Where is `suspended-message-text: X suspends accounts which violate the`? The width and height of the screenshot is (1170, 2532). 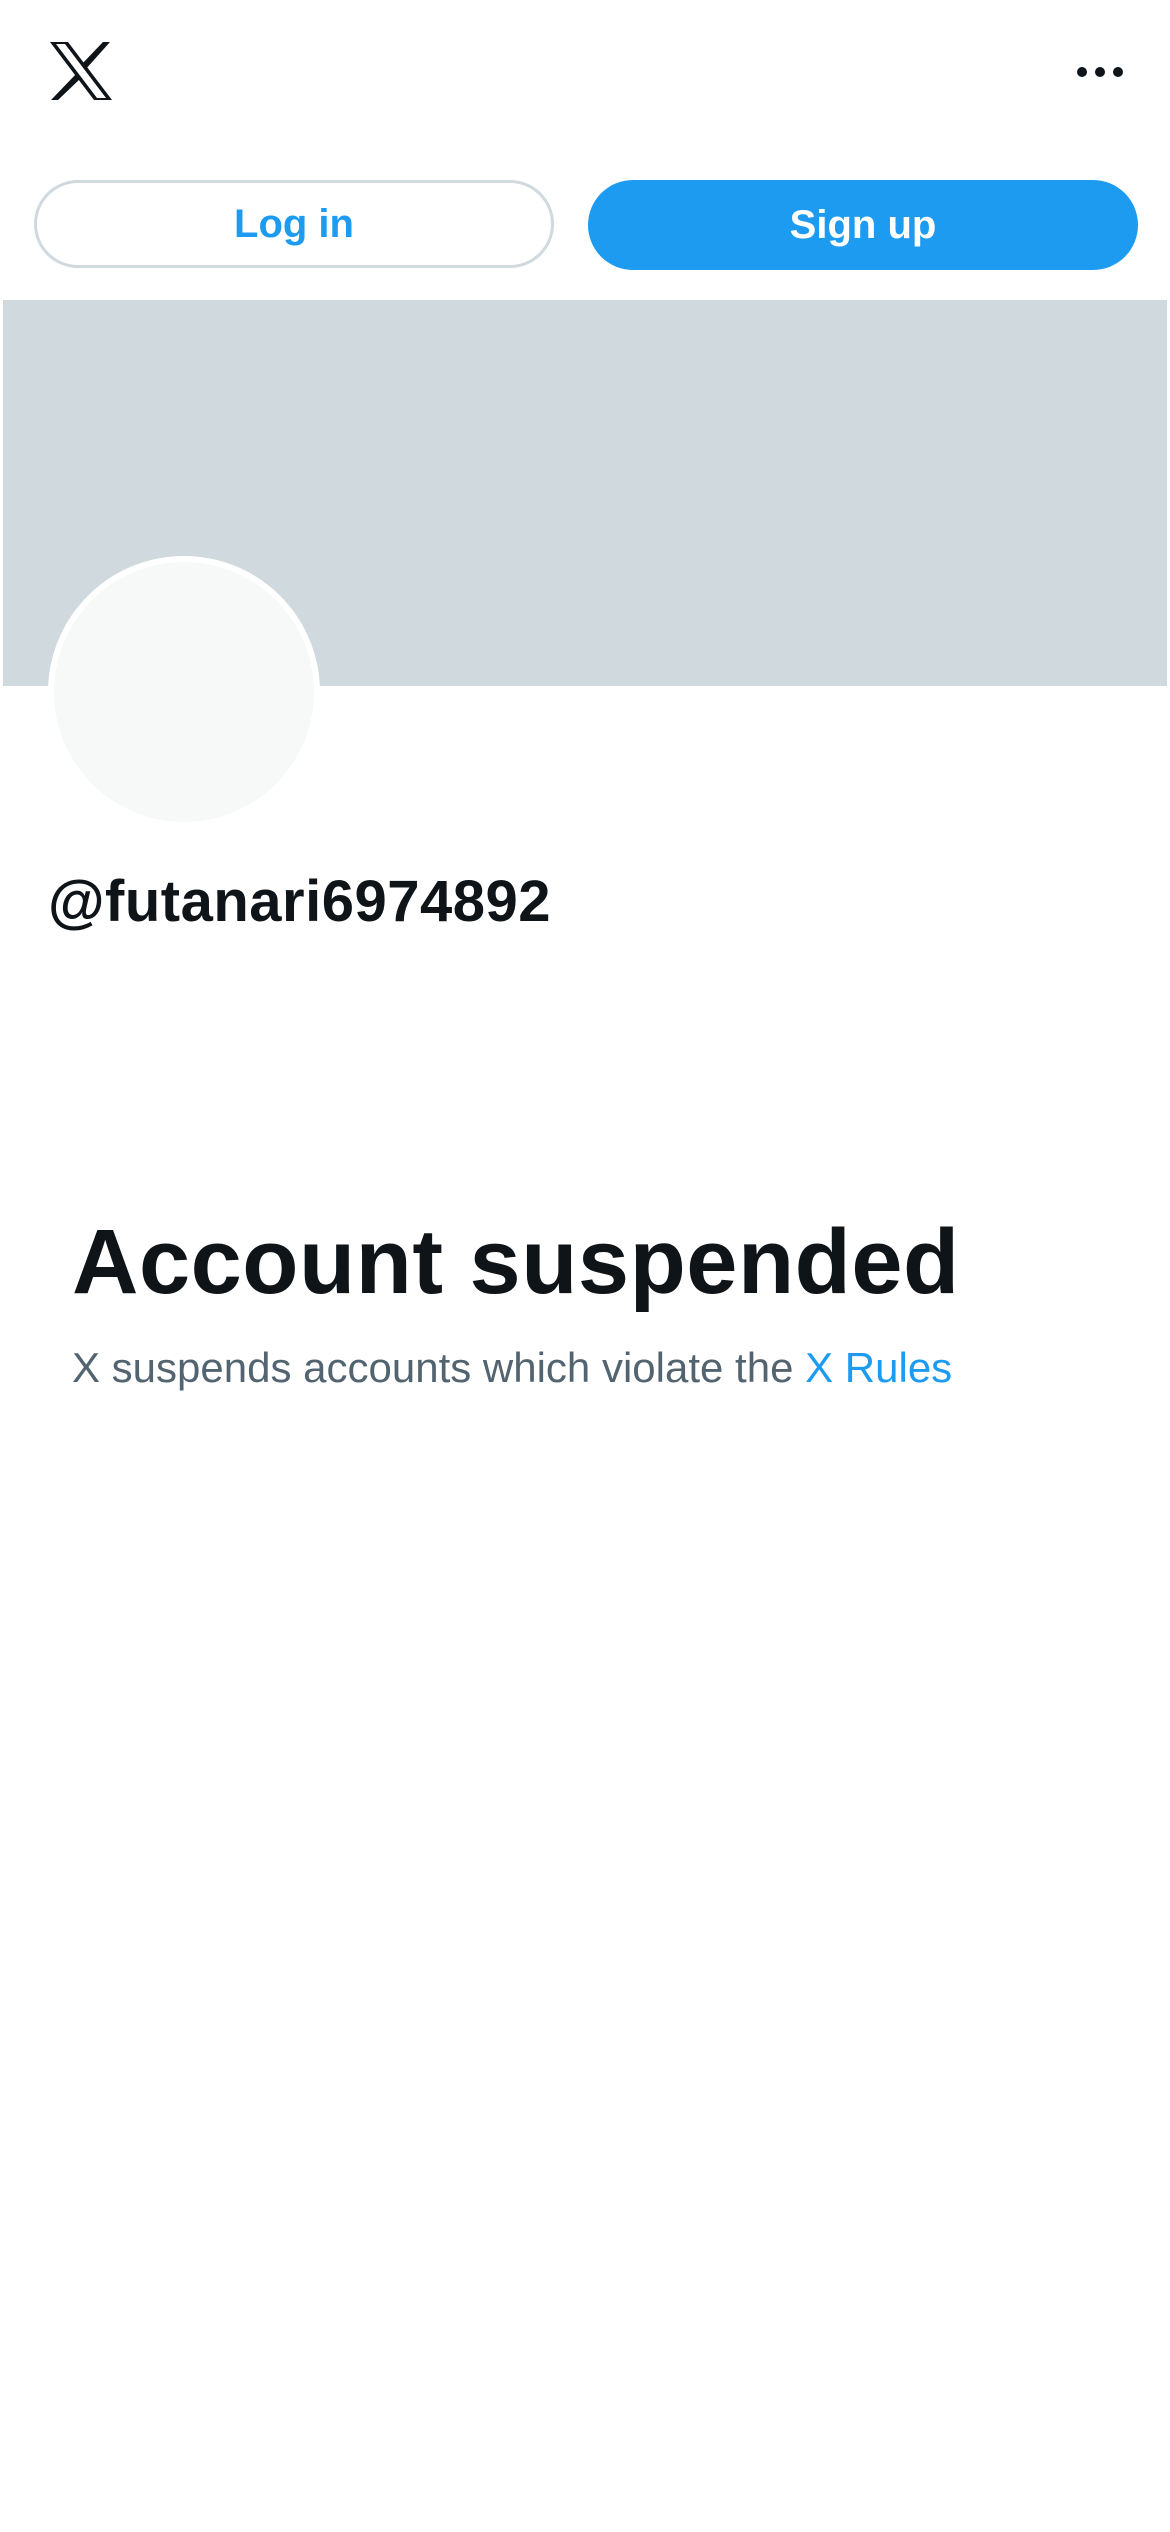
suspended-message-text: X suspends accounts which violate the is located at coordinates (433, 1367).